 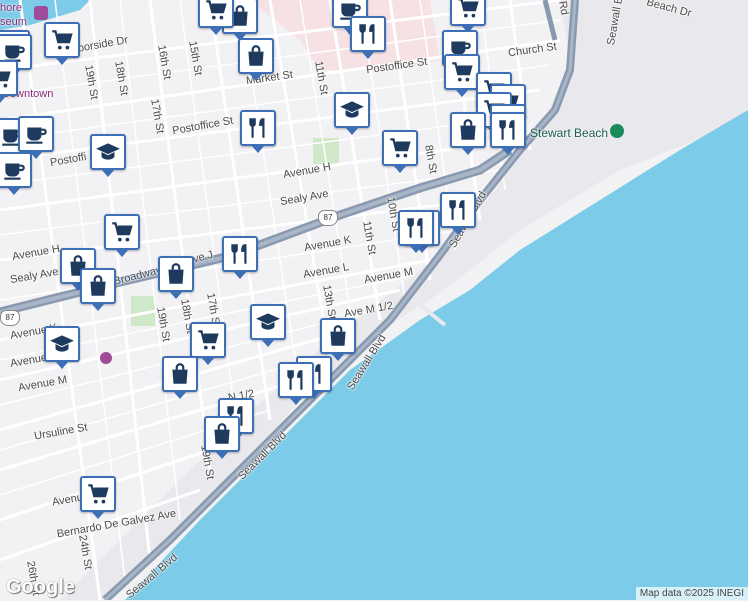 What do you see at coordinates (13, 22) in the screenshot?
I see `museum-label: seum` at bounding box center [13, 22].